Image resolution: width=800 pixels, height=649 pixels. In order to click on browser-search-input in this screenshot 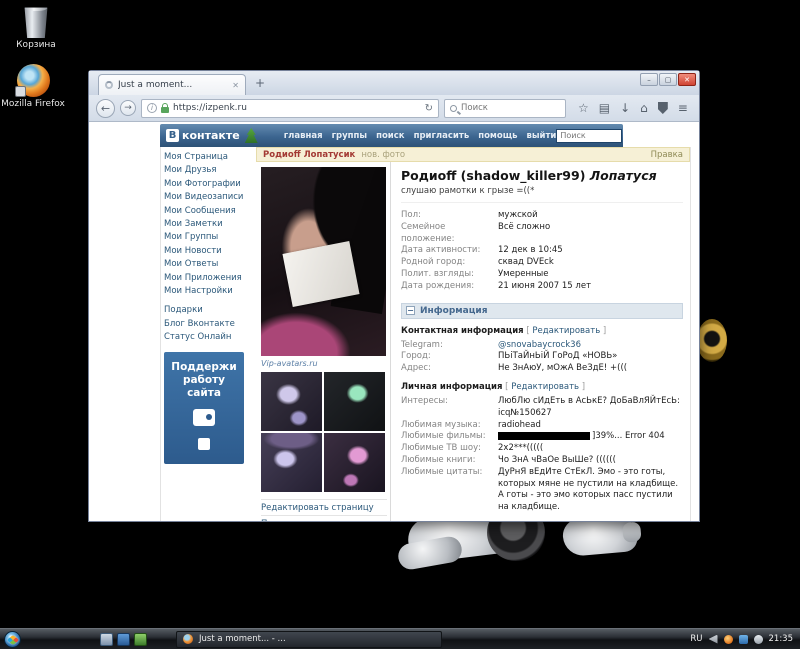, I will do `click(501, 108)`.